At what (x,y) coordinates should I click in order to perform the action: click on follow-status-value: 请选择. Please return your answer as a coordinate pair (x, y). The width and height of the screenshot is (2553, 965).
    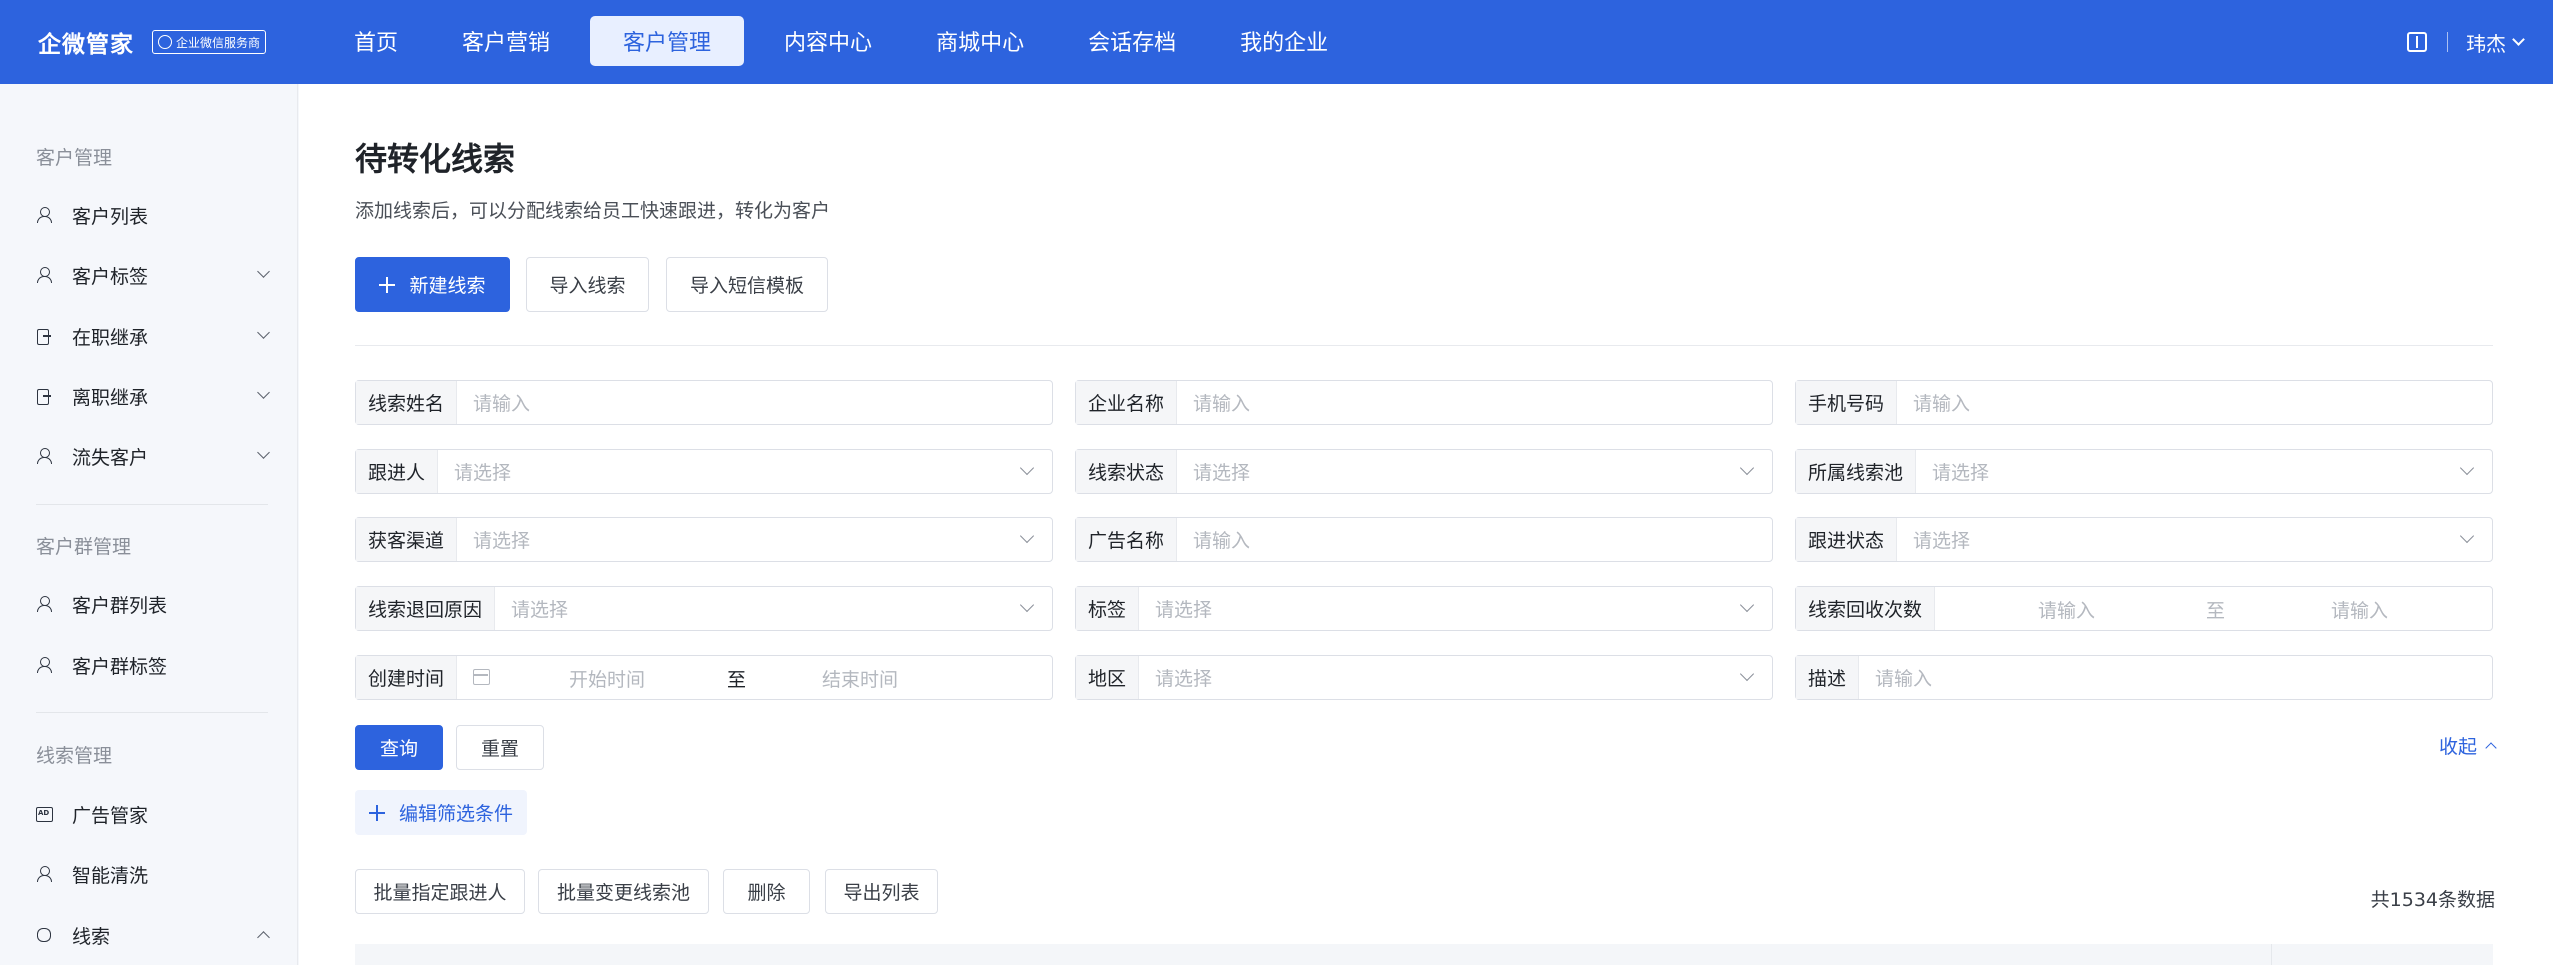
    Looking at the image, I should click on (2194, 539).